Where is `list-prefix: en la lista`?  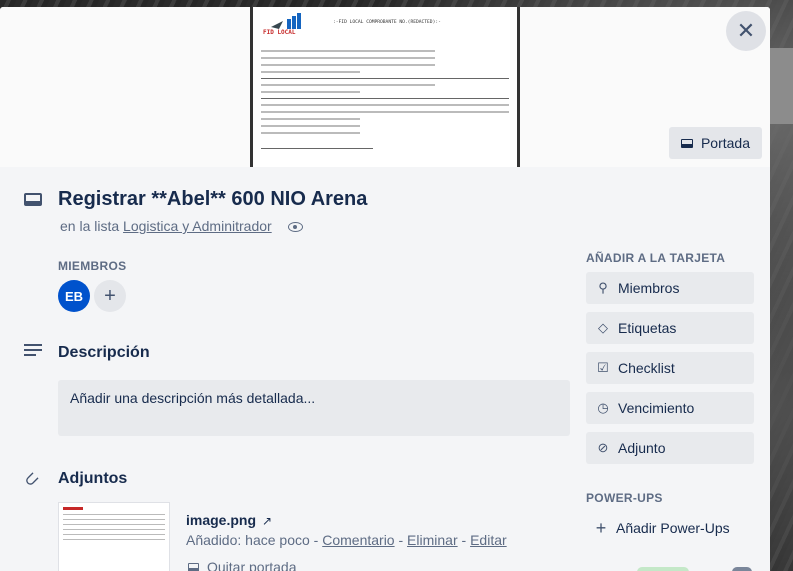
list-prefix: en la lista is located at coordinates (90, 226).